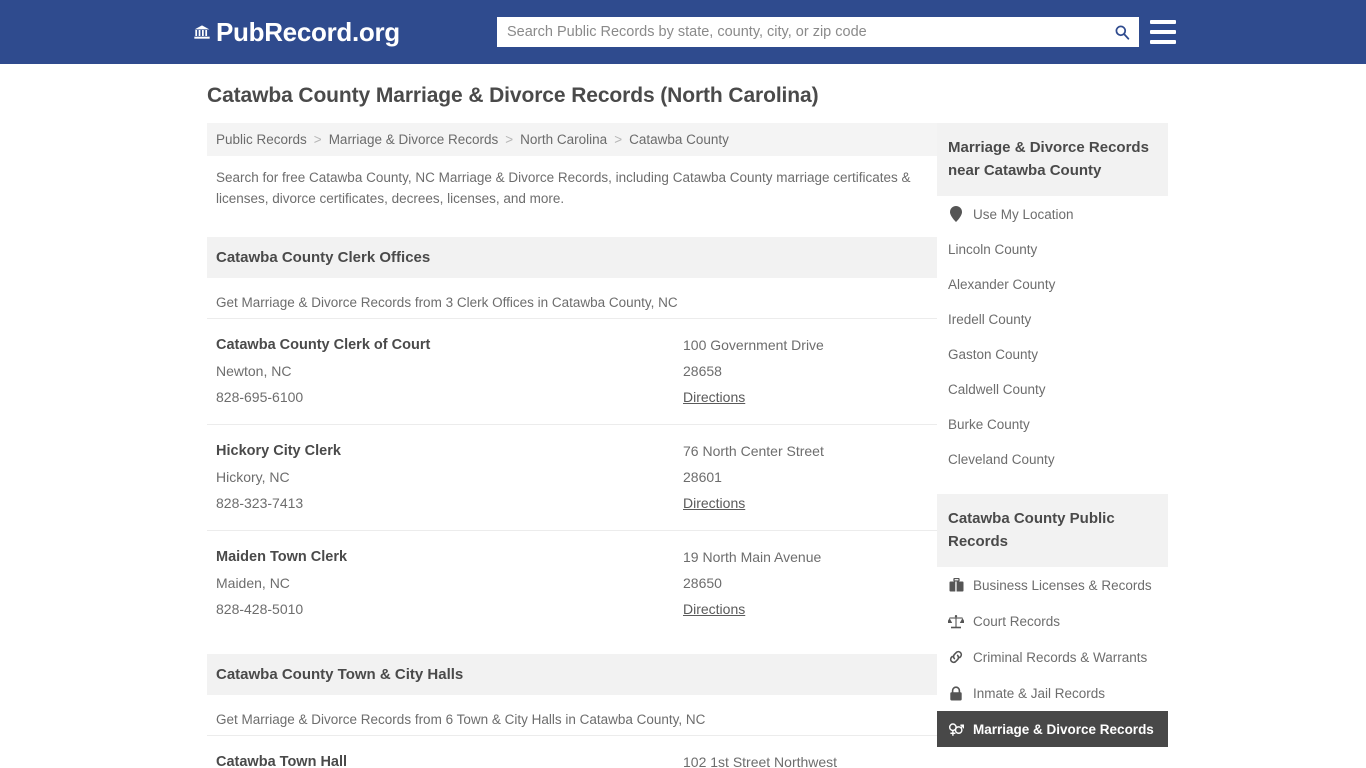  I want to click on sidebar-item-burke-county: Burke County, so click(1052, 424).